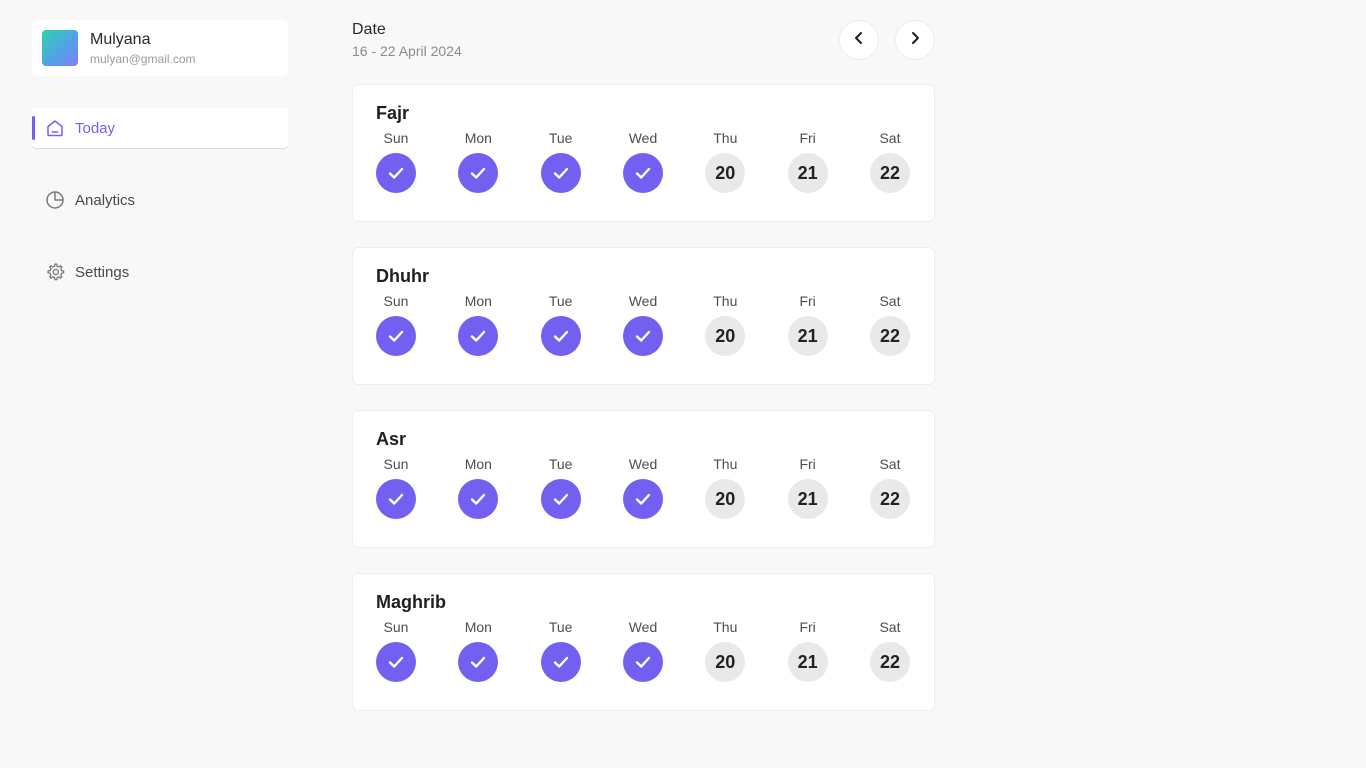 This screenshot has height=768, width=1366. I want to click on prayer-card-fajr: Fajr Sun Mon Tue Wed Thu 20 Fri 21 Sat 22, so click(643, 153).